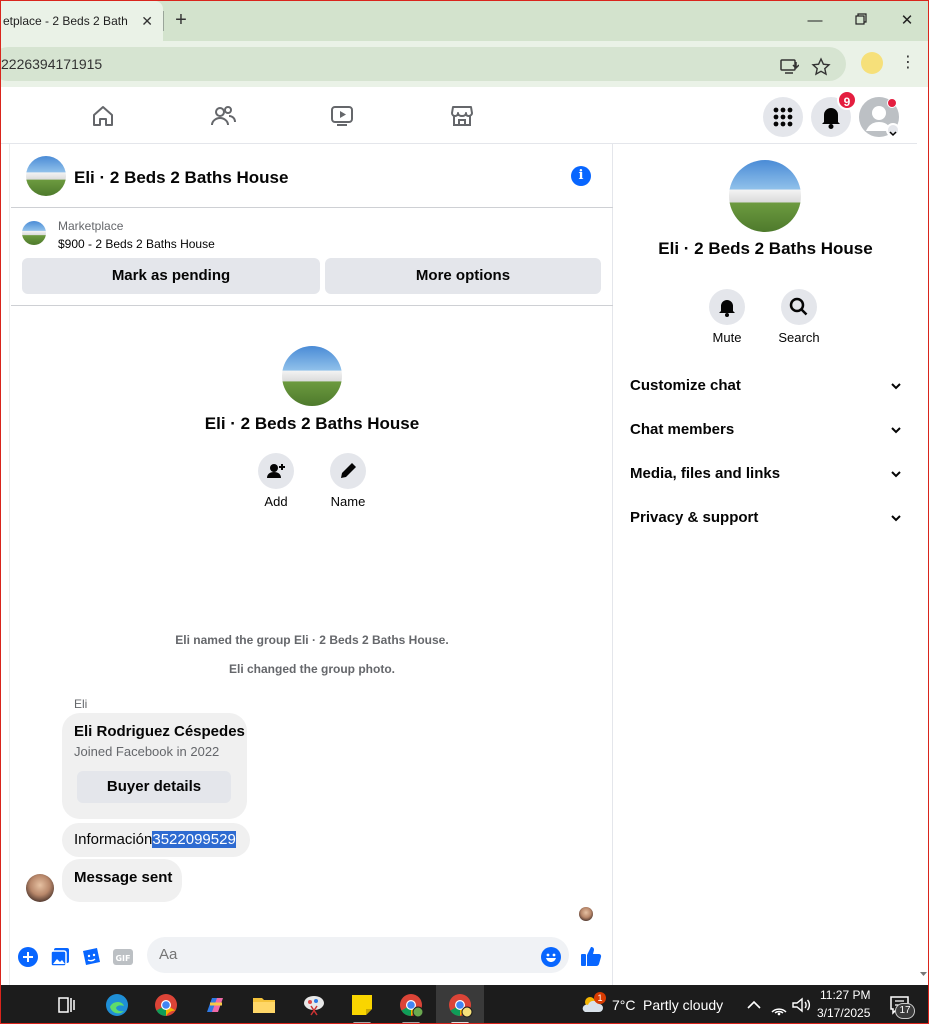 The height and width of the screenshot is (1024, 929). What do you see at coordinates (843, 1013) in the screenshot?
I see `clock-date: 3/17/2025` at bounding box center [843, 1013].